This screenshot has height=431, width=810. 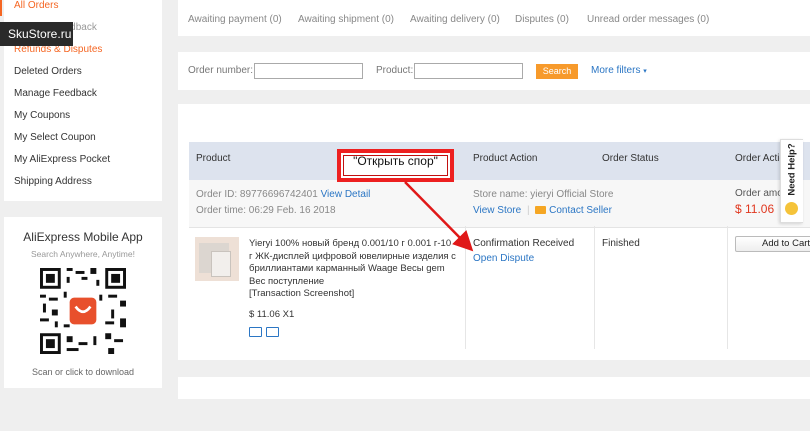 I want to click on sidebar-item-deleted-orders: Deleted Orders, so click(x=48, y=71).